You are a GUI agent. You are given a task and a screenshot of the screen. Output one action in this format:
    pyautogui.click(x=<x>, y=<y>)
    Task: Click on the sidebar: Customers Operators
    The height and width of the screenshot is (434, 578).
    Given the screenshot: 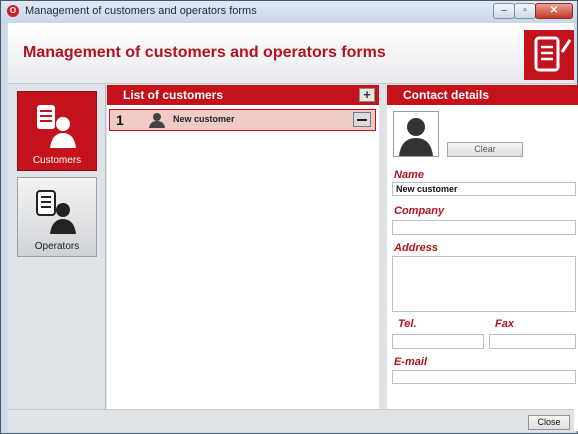 What is the action you would take?
    pyautogui.click(x=57, y=258)
    